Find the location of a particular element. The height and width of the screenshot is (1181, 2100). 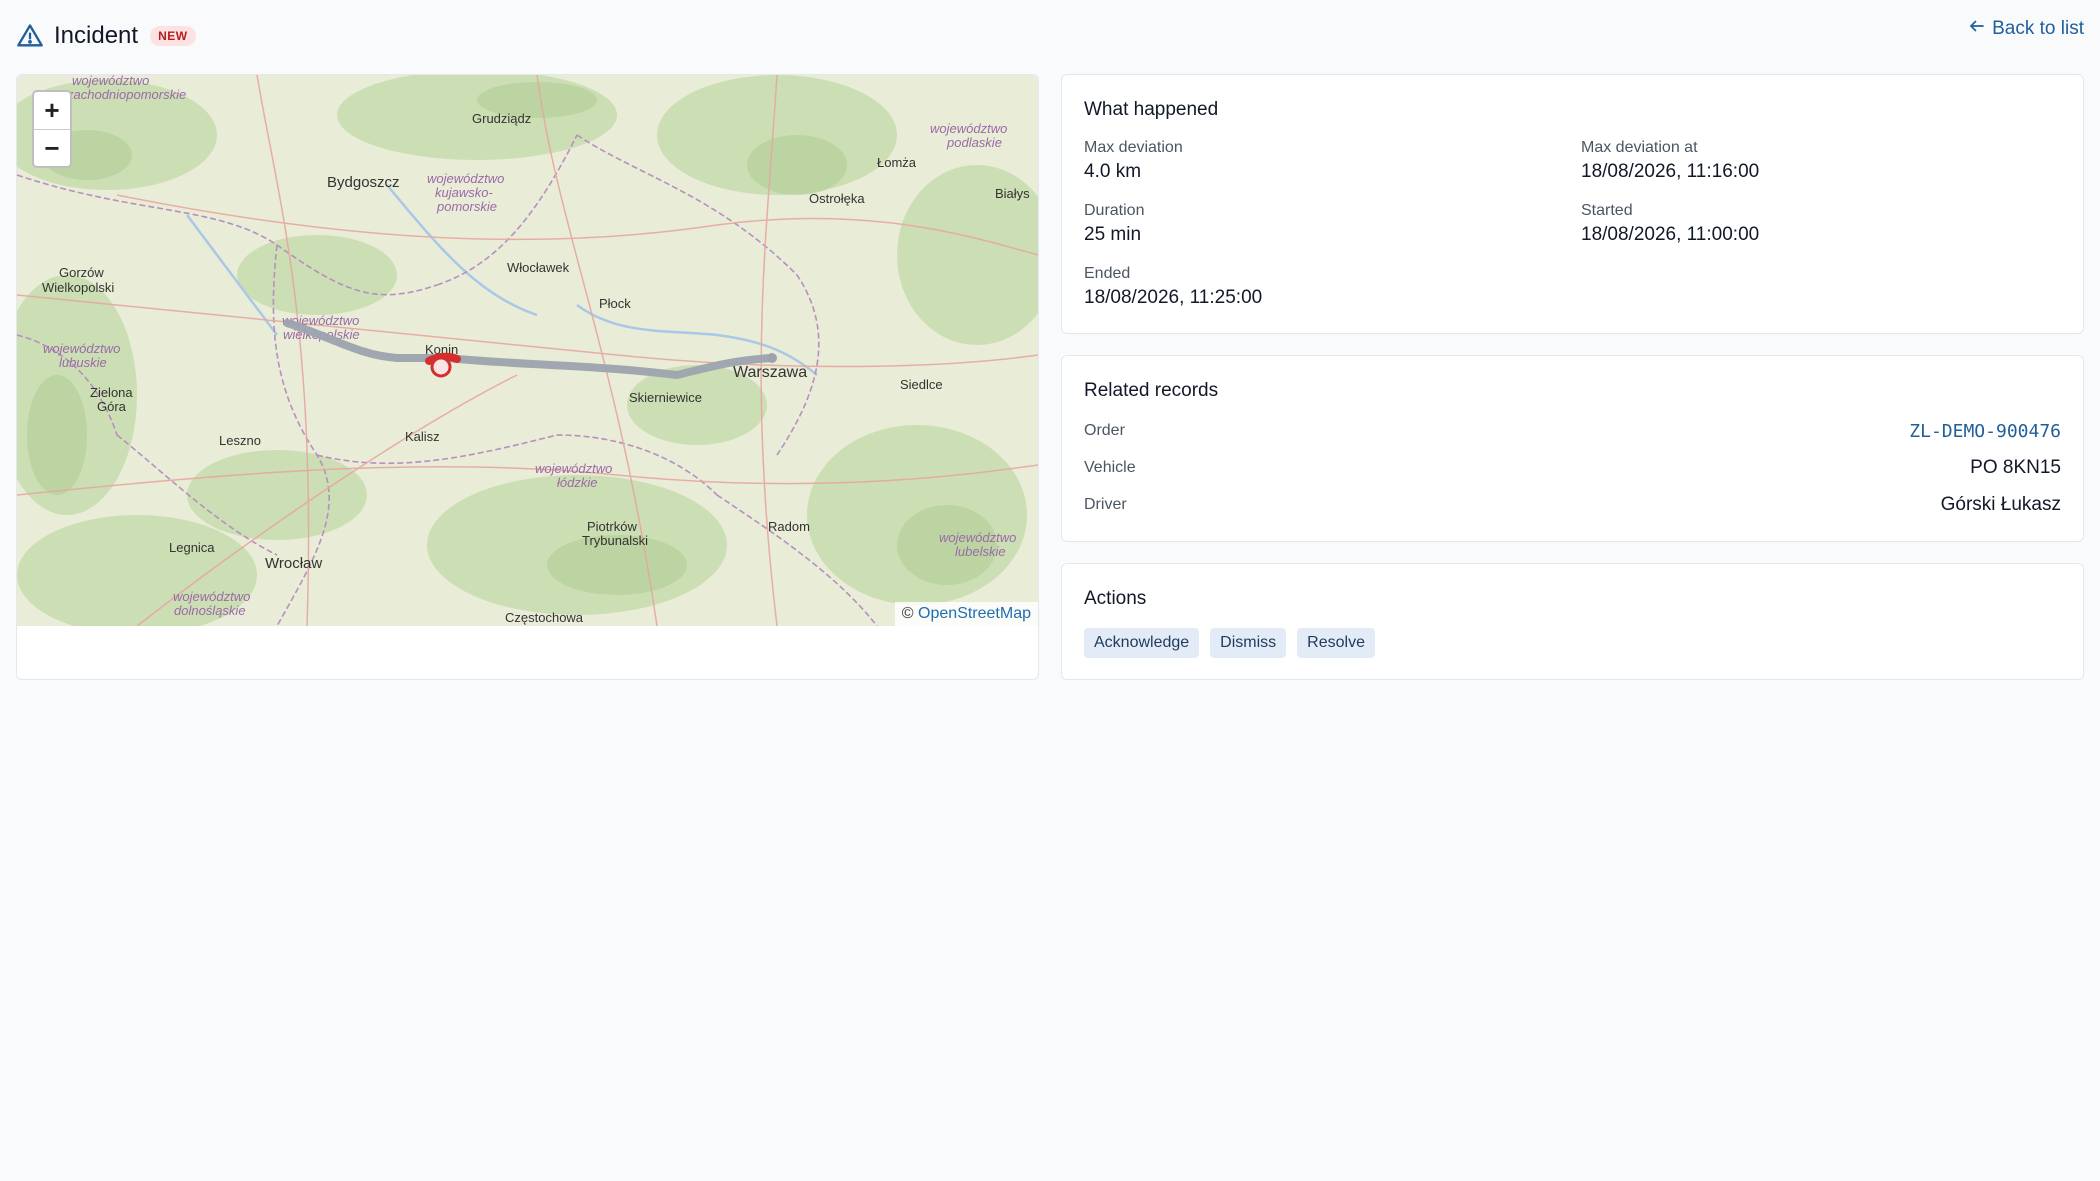

related-row-order: Order ZL-DEMO-900476 is located at coordinates (1572, 431).